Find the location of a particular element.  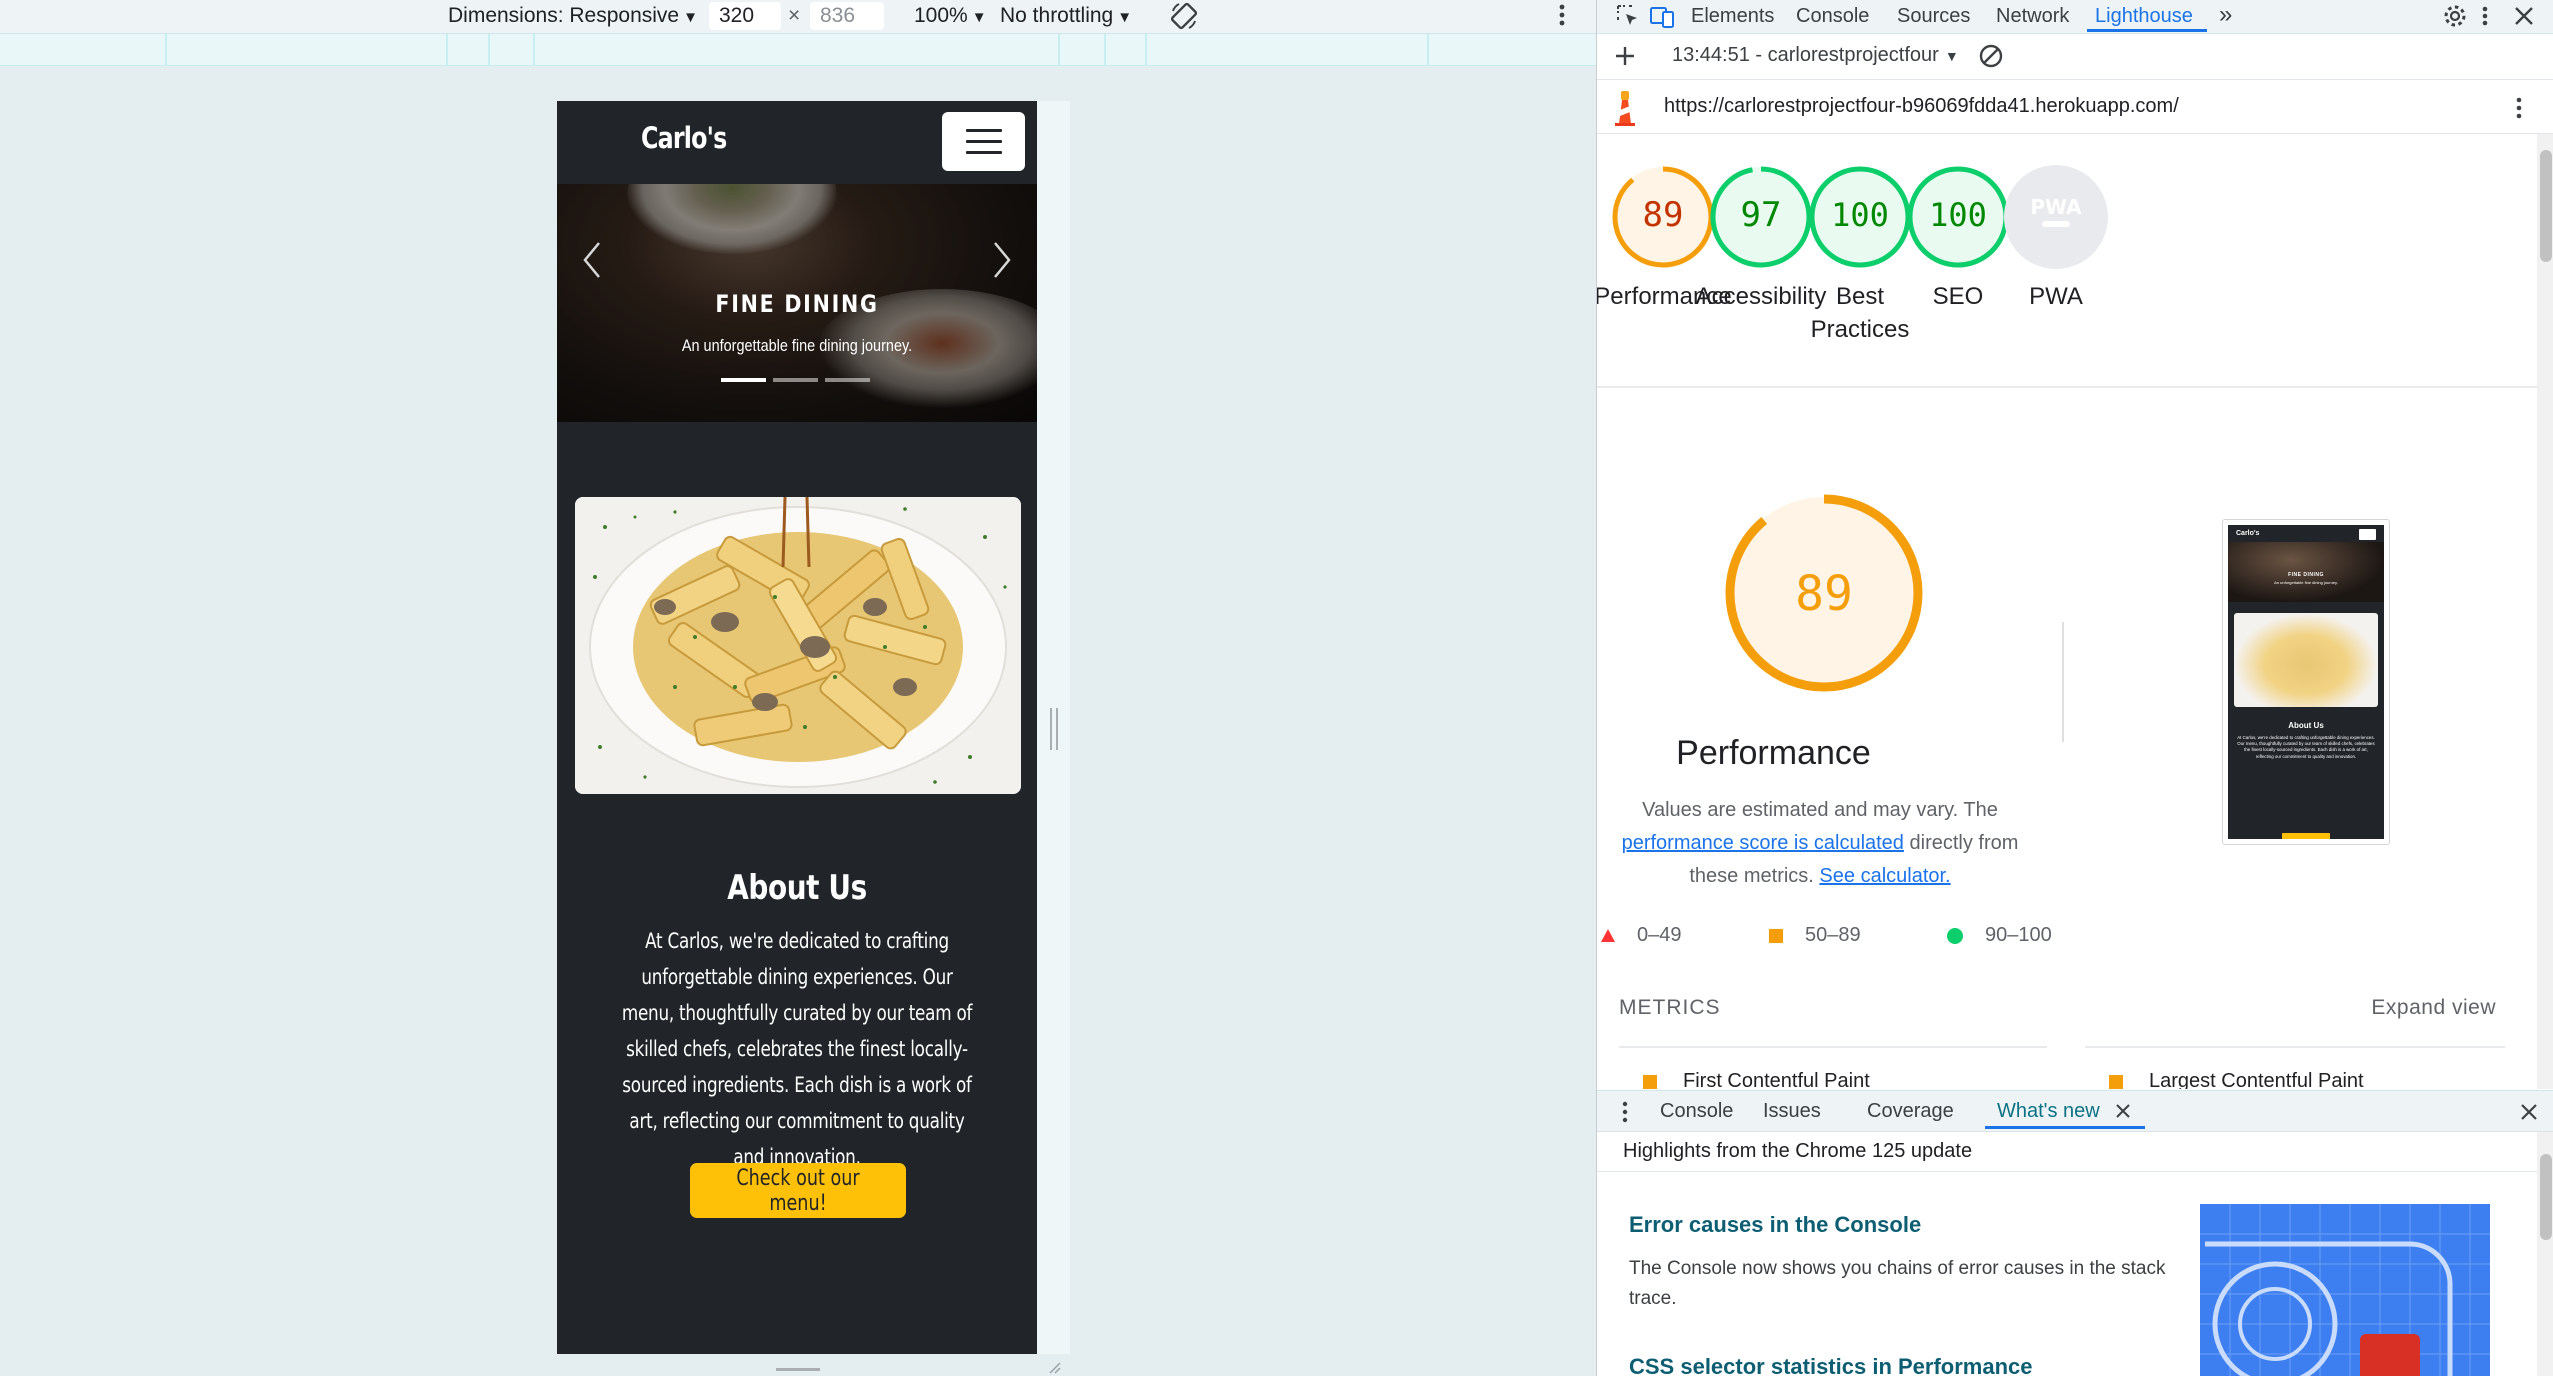

legend-fail: 0–49 is located at coordinates (1641, 935).